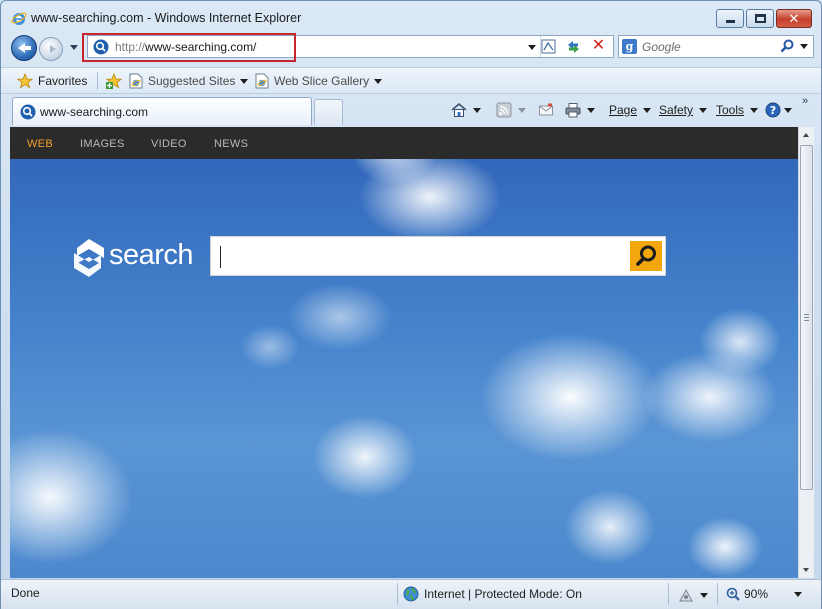 Image resolution: width=822 pixels, height=609 pixels. I want to click on web-slice-gallery-button: Web Slice Gallery, so click(319, 81).